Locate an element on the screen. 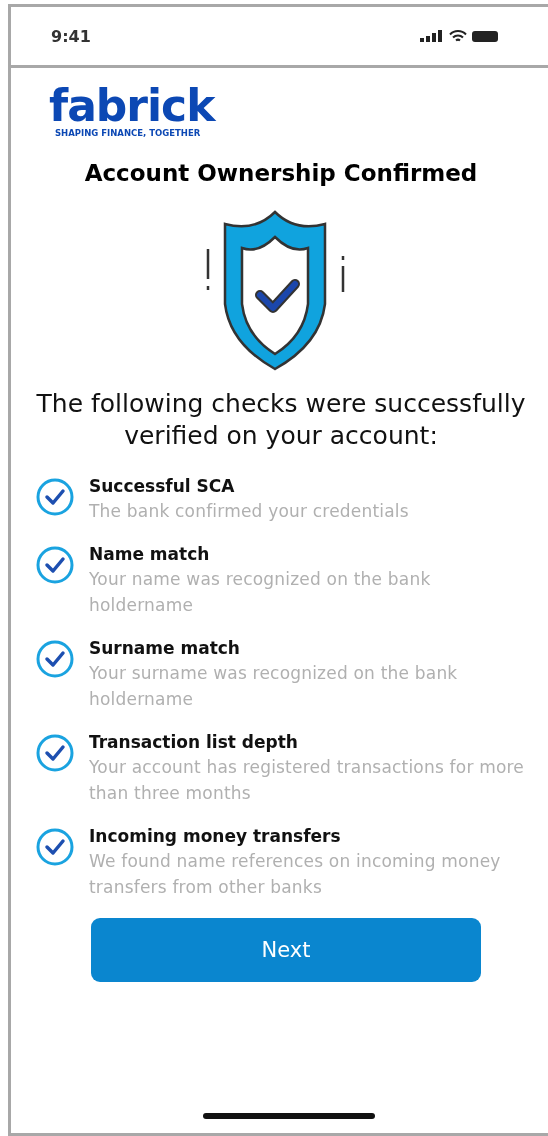  check-description: Your account has registered transactions for more than three months is located at coordinates (307, 780).